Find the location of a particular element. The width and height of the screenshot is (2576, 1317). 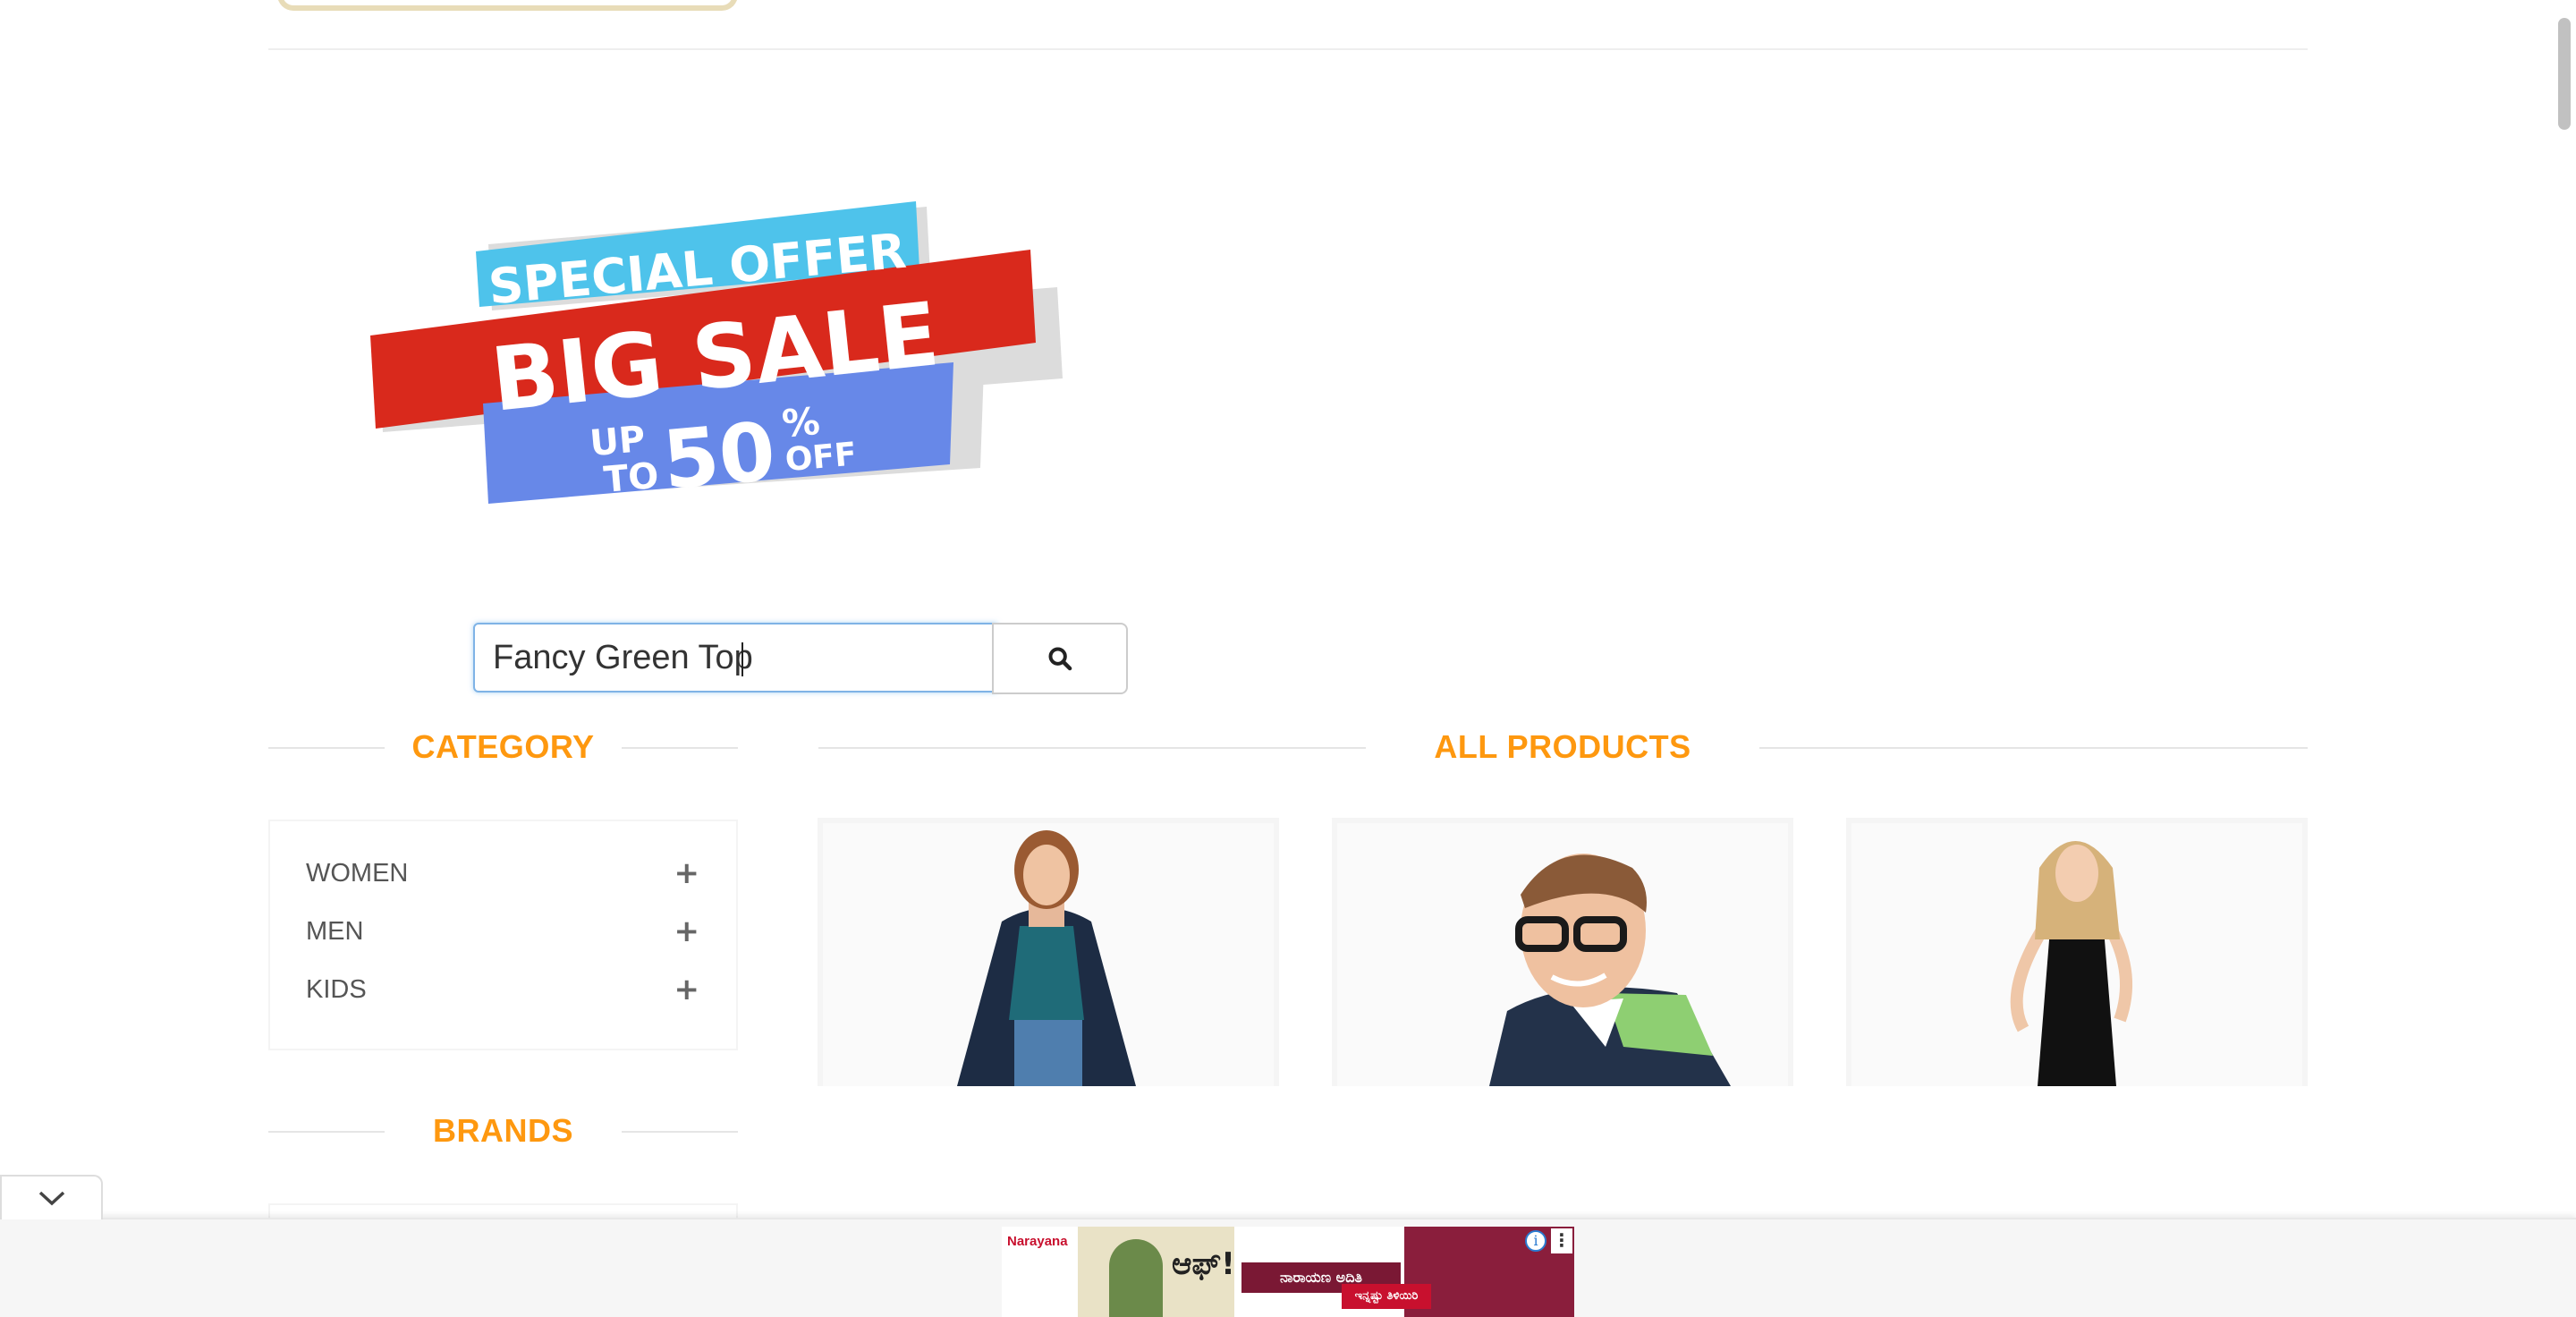

banner-percent: 50 is located at coordinates (719, 456).